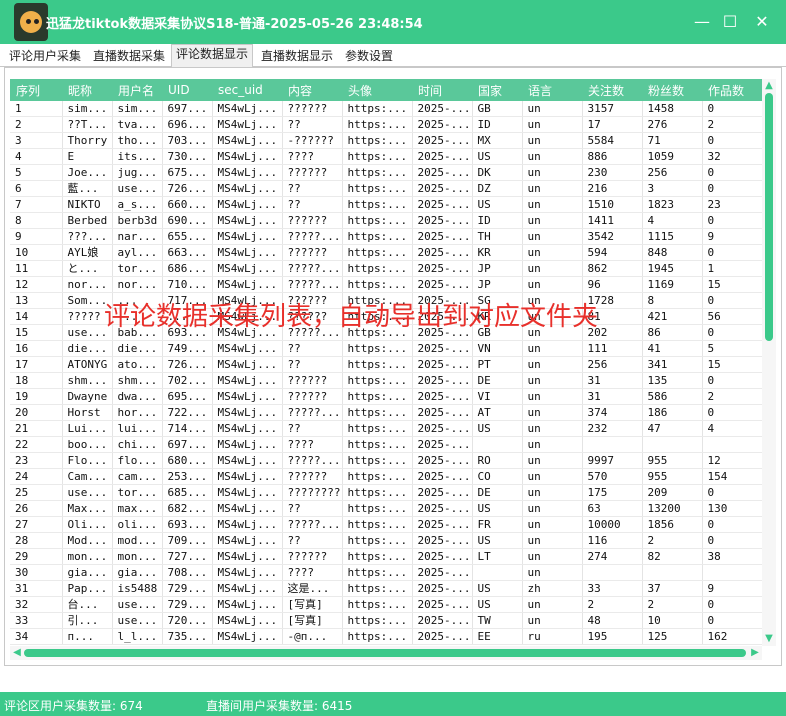  Describe the element at coordinates (497, 90) in the screenshot. I see `column-header: 国家` at that location.